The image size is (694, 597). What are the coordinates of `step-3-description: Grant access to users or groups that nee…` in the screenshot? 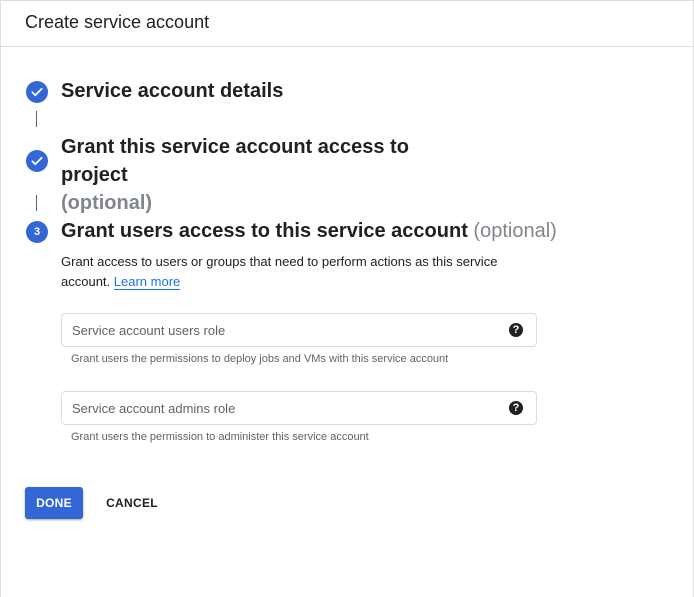 It's located at (279, 272).